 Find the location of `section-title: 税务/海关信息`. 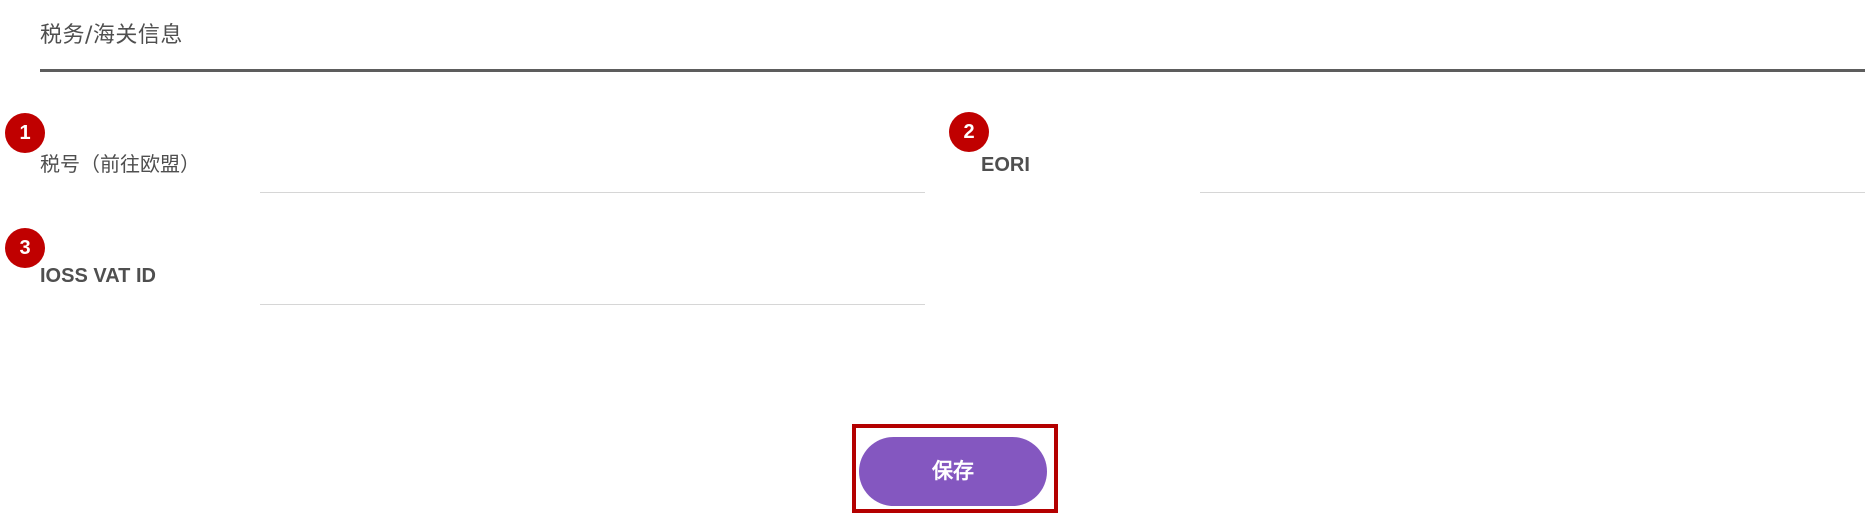

section-title: 税务/海关信息 is located at coordinates (111, 35).